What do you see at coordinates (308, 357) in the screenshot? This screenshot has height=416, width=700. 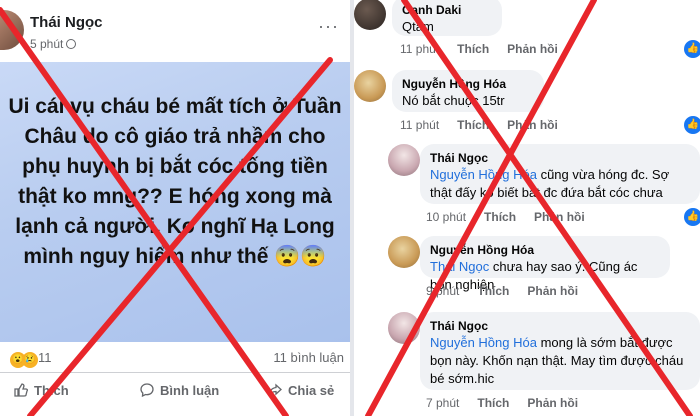 I see `comment-count: 11 bình luận` at bounding box center [308, 357].